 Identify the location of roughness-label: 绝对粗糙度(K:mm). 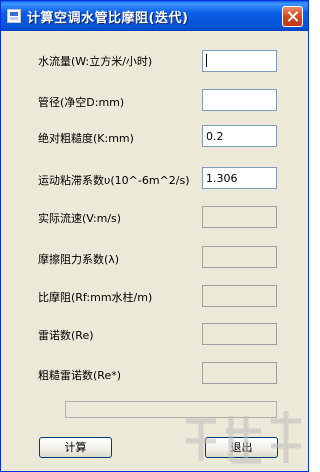
(86, 138).